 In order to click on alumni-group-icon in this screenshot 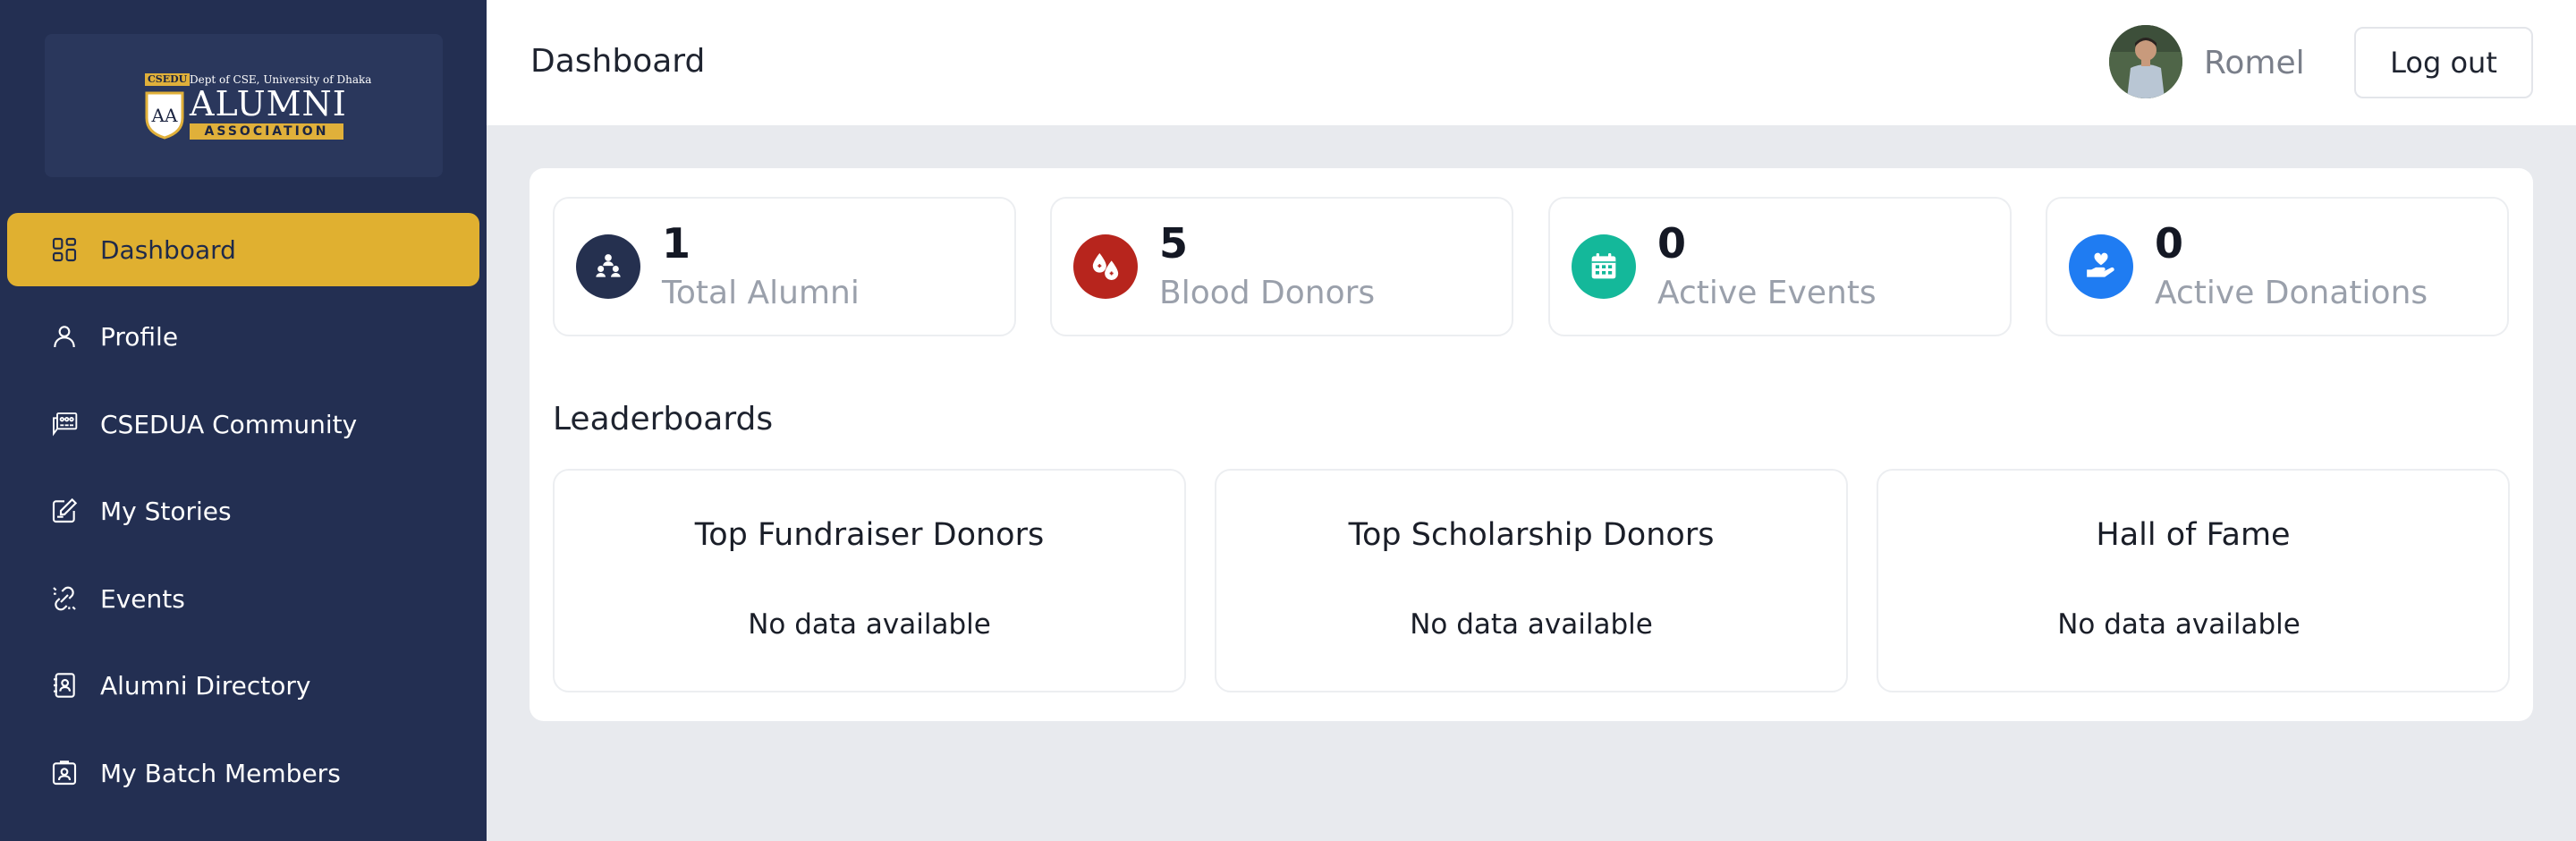, I will do `click(608, 266)`.